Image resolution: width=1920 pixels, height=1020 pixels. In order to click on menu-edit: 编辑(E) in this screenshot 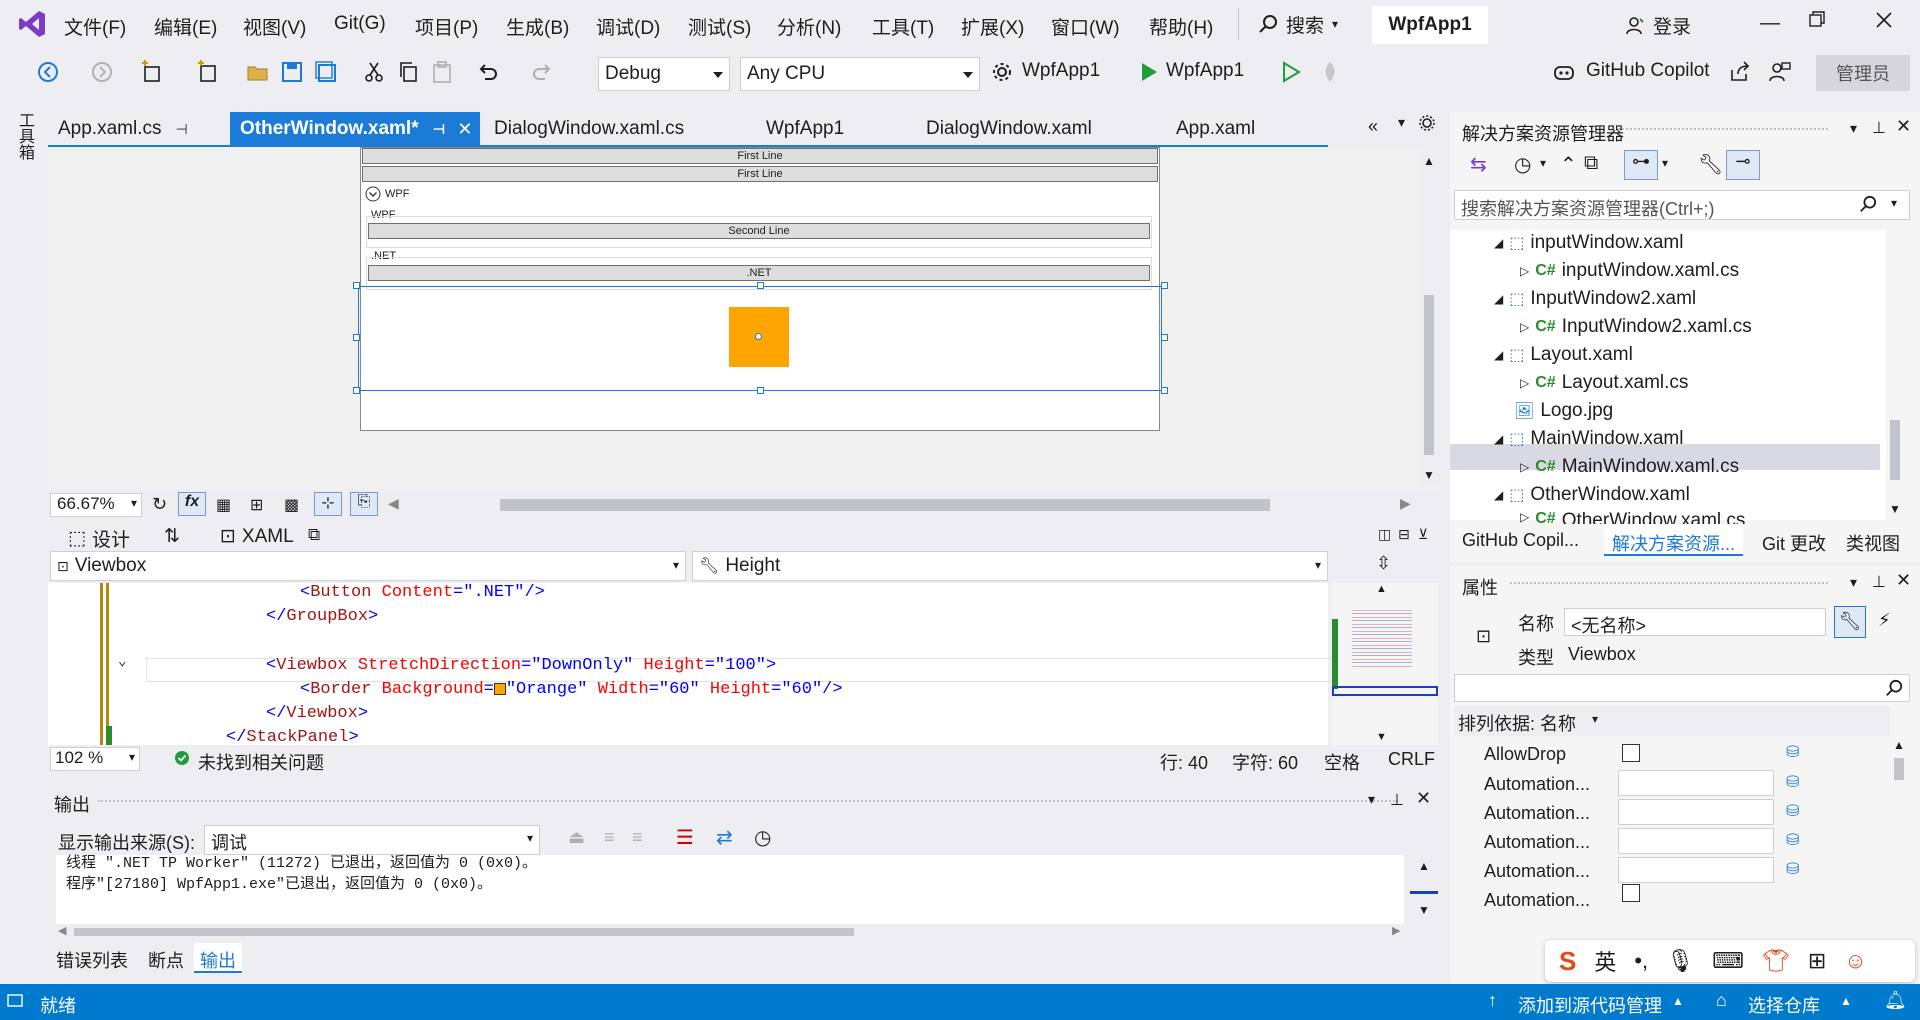, I will do `click(185, 26)`.